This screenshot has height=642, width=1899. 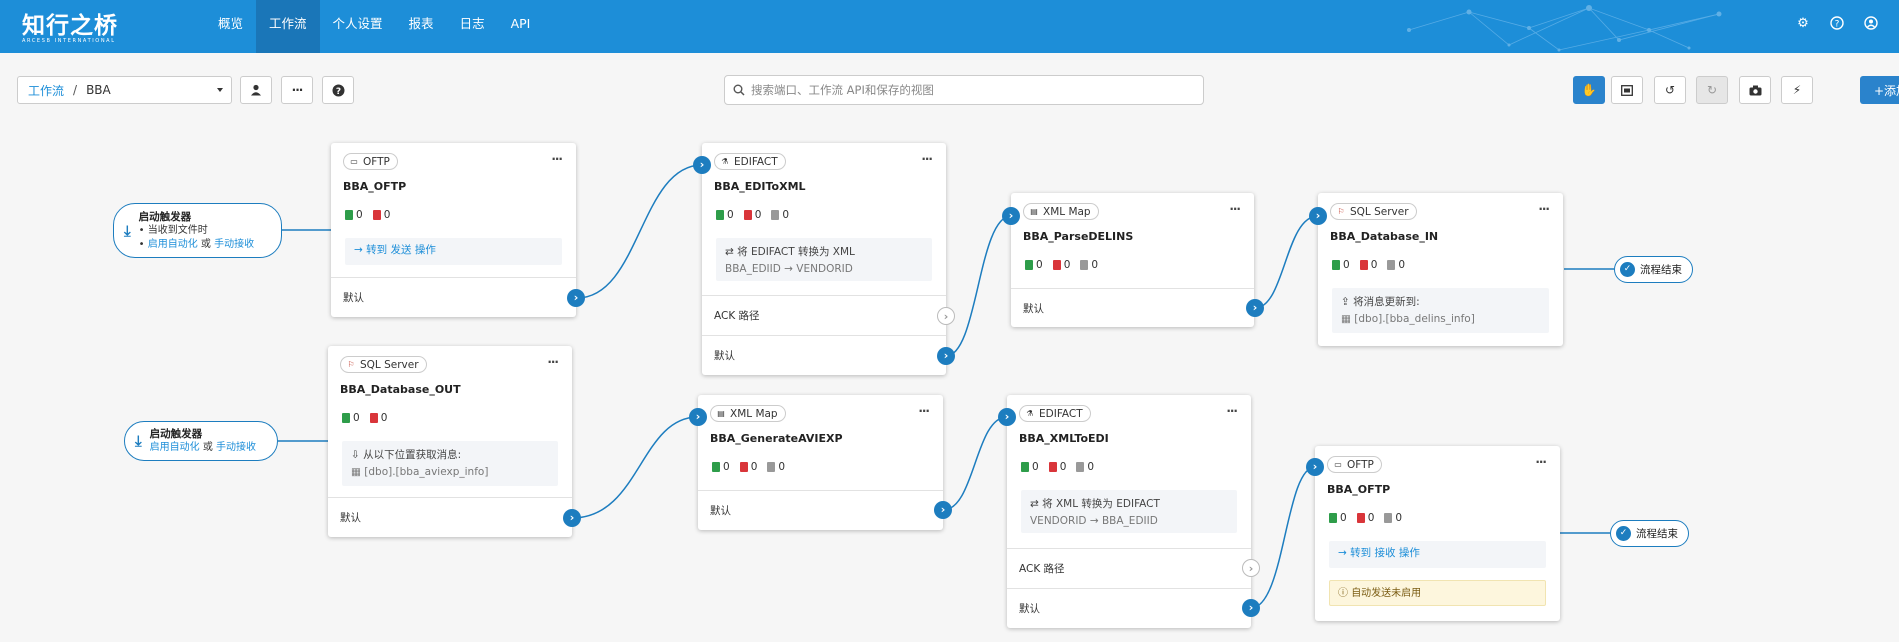 I want to click on output-port-xml1: ›, so click(x=1255, y=308).